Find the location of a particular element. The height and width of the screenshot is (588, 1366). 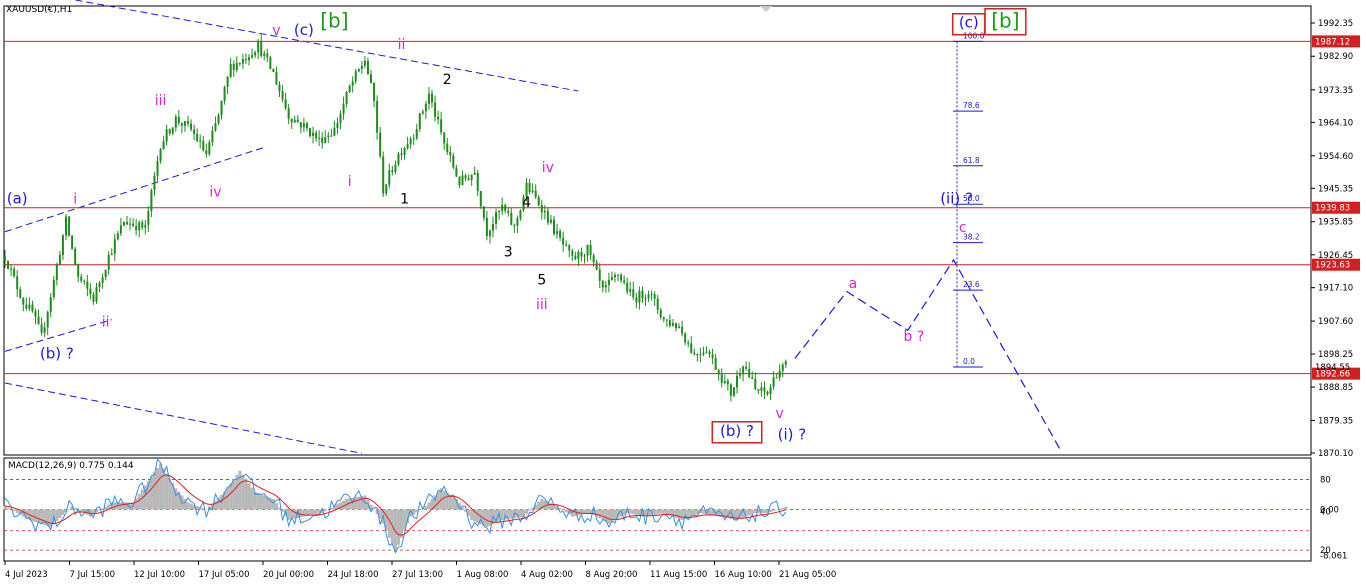

x-tick-label: 17 Jul 05:00 is located at coordinates (224, 575).